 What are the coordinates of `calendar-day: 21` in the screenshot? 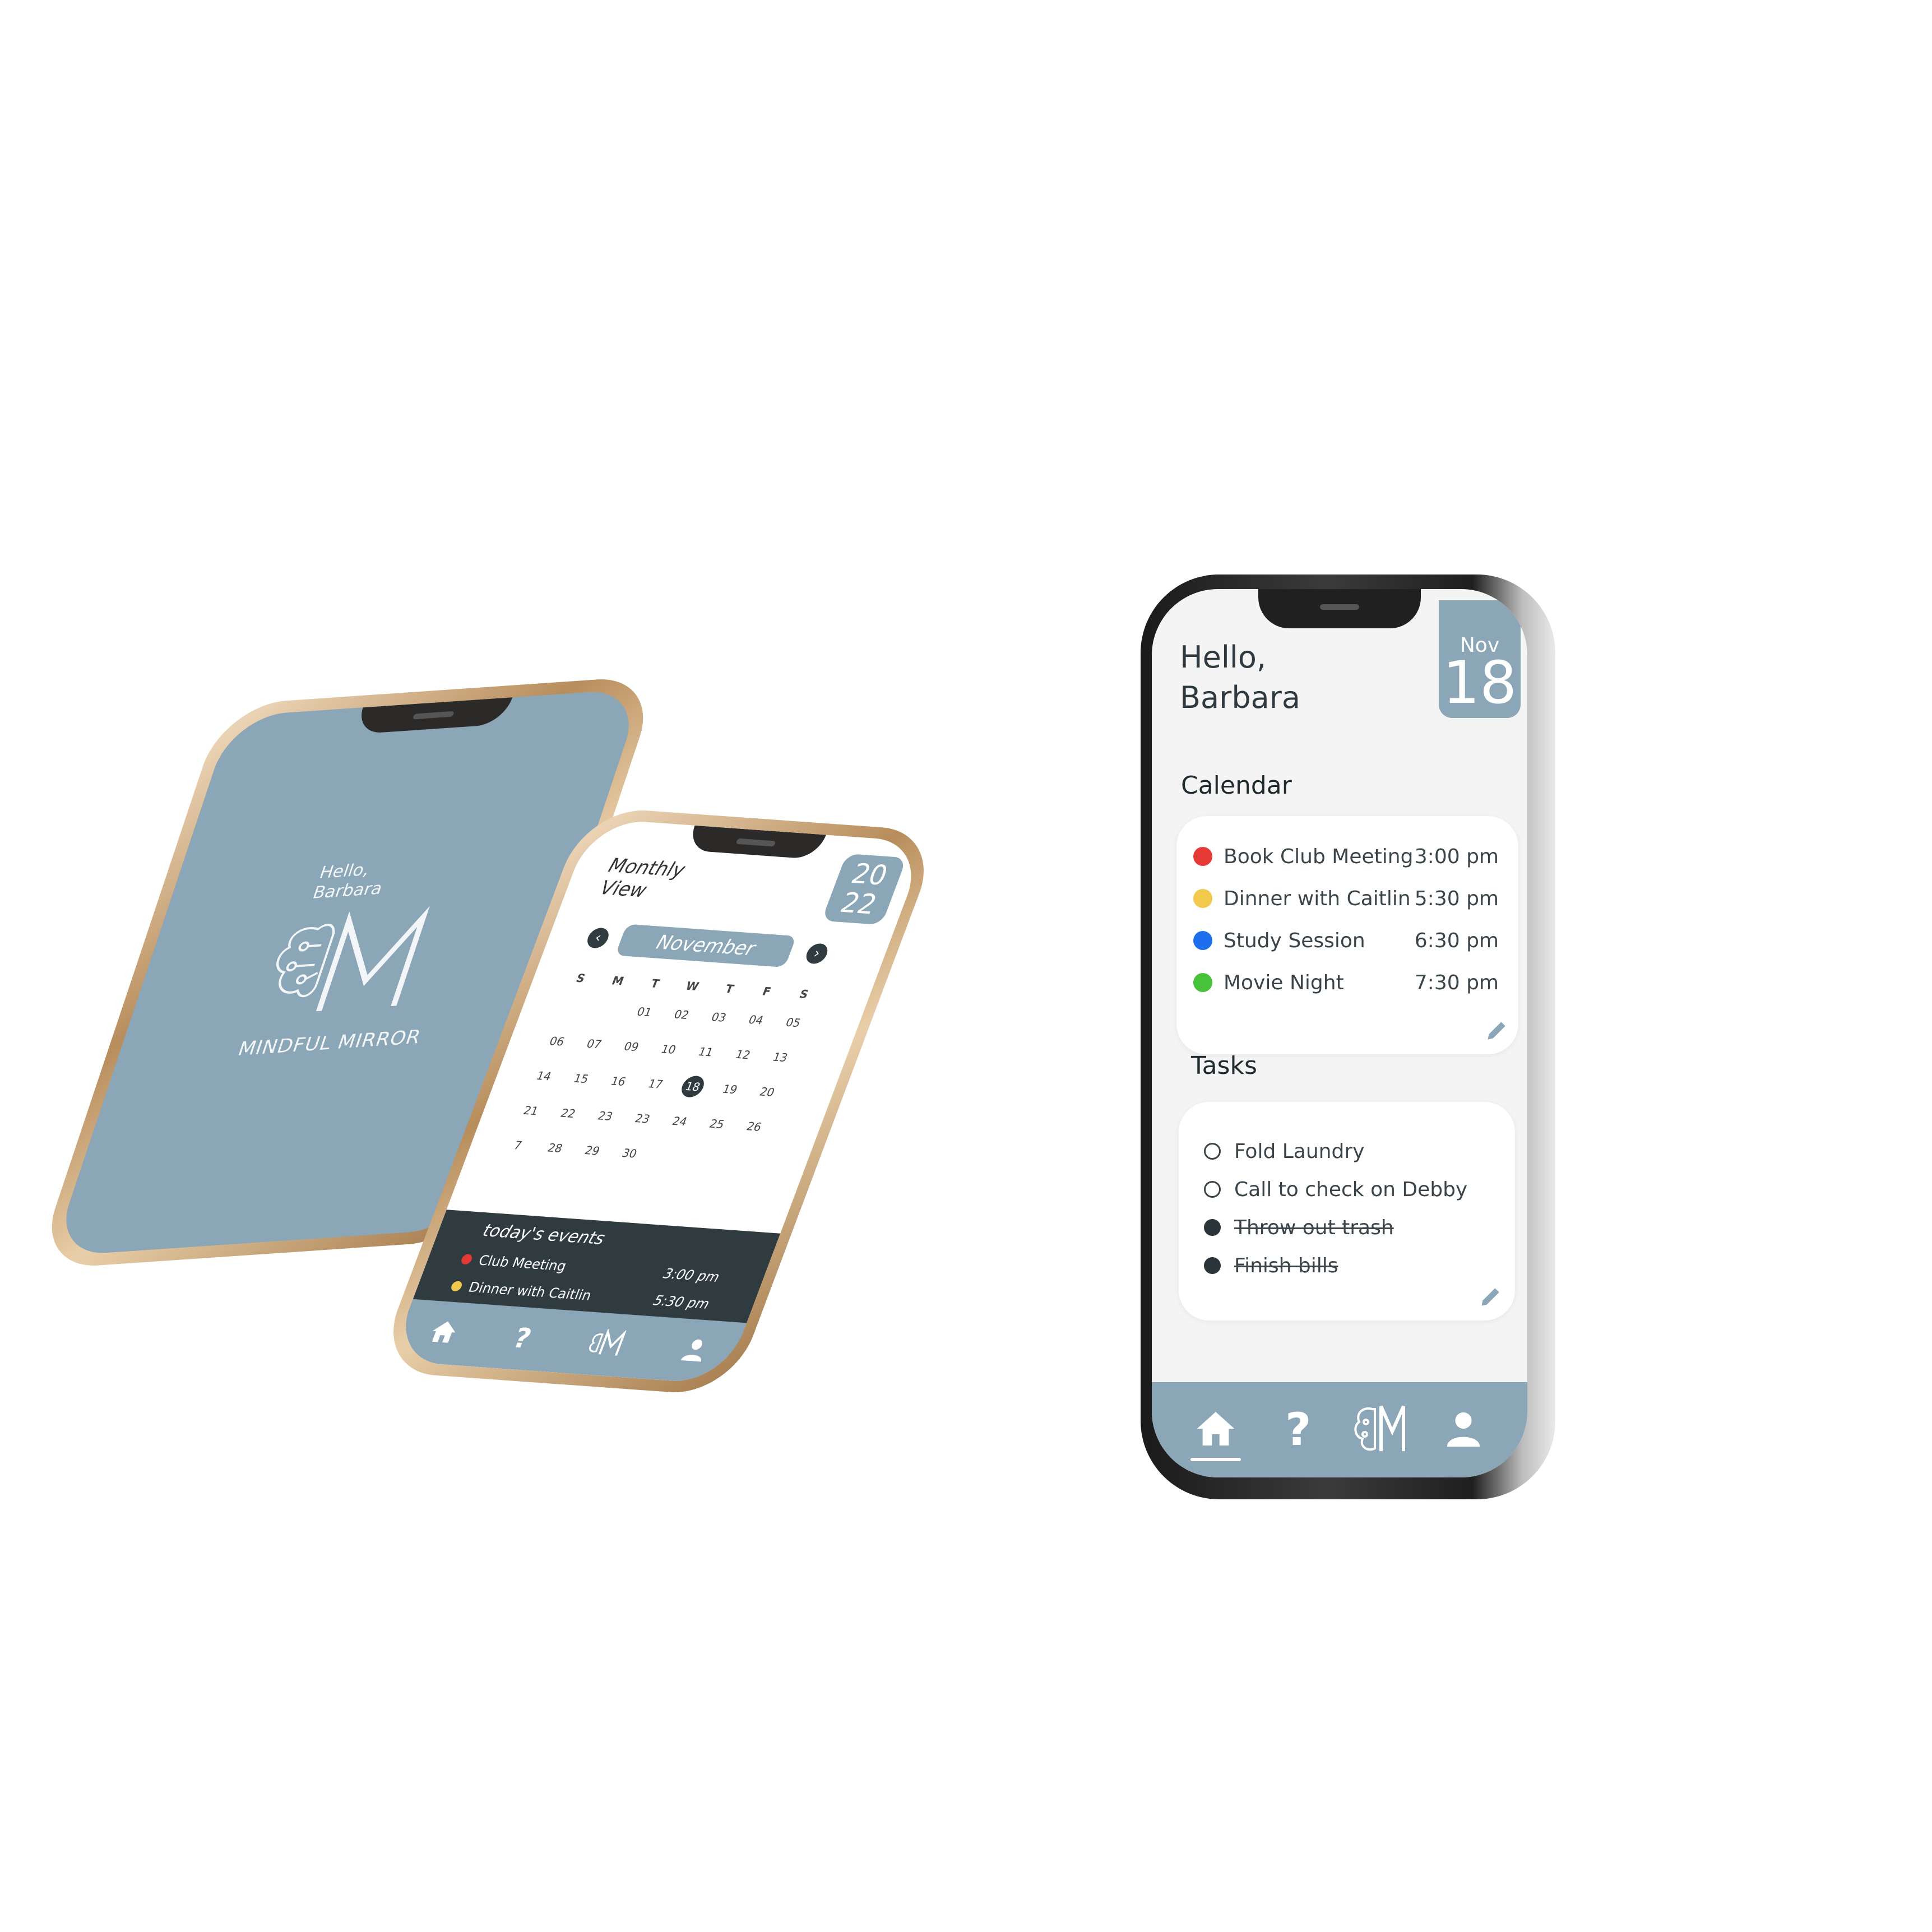 It's located at (531, 1110).